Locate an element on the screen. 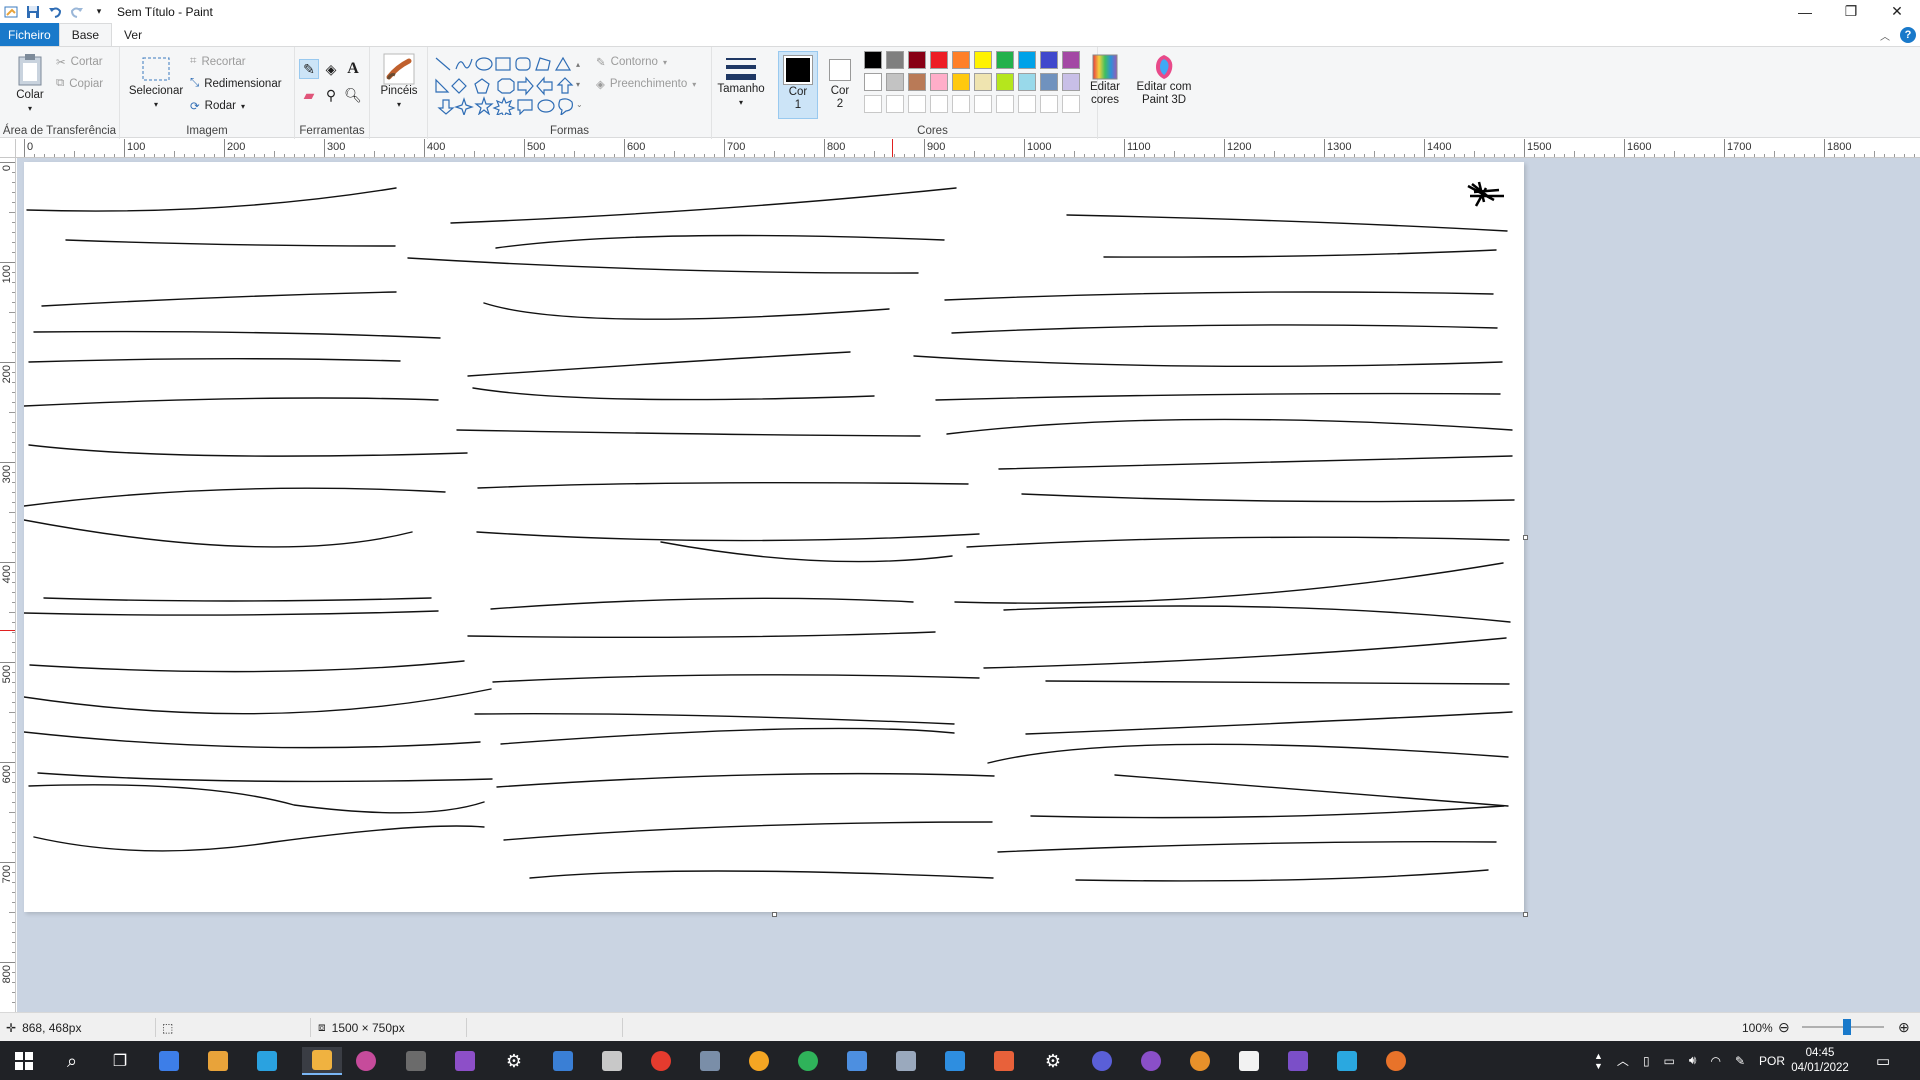  pen-icon: ✎ is located at coordinates (1740, 1061).